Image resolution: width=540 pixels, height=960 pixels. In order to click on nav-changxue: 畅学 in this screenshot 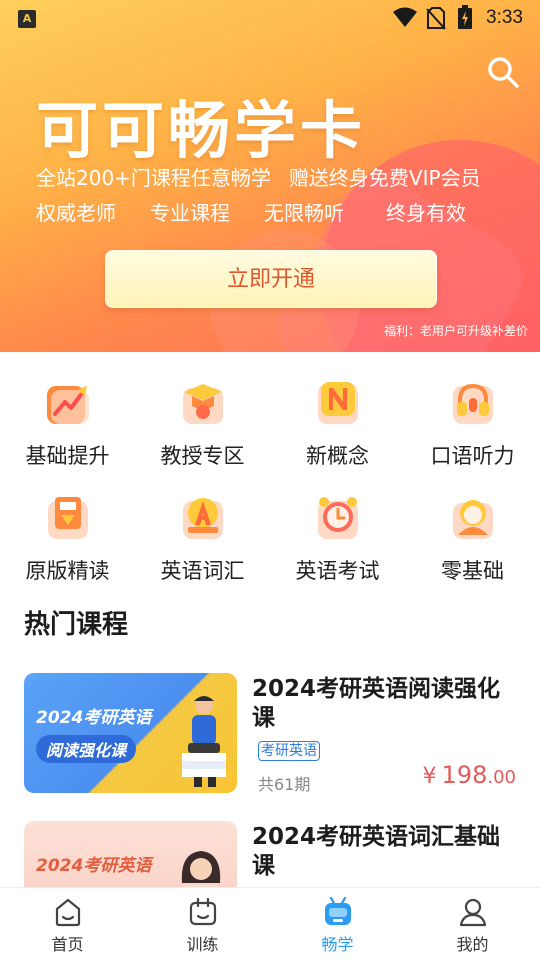, I will do `click(337, 925)`.